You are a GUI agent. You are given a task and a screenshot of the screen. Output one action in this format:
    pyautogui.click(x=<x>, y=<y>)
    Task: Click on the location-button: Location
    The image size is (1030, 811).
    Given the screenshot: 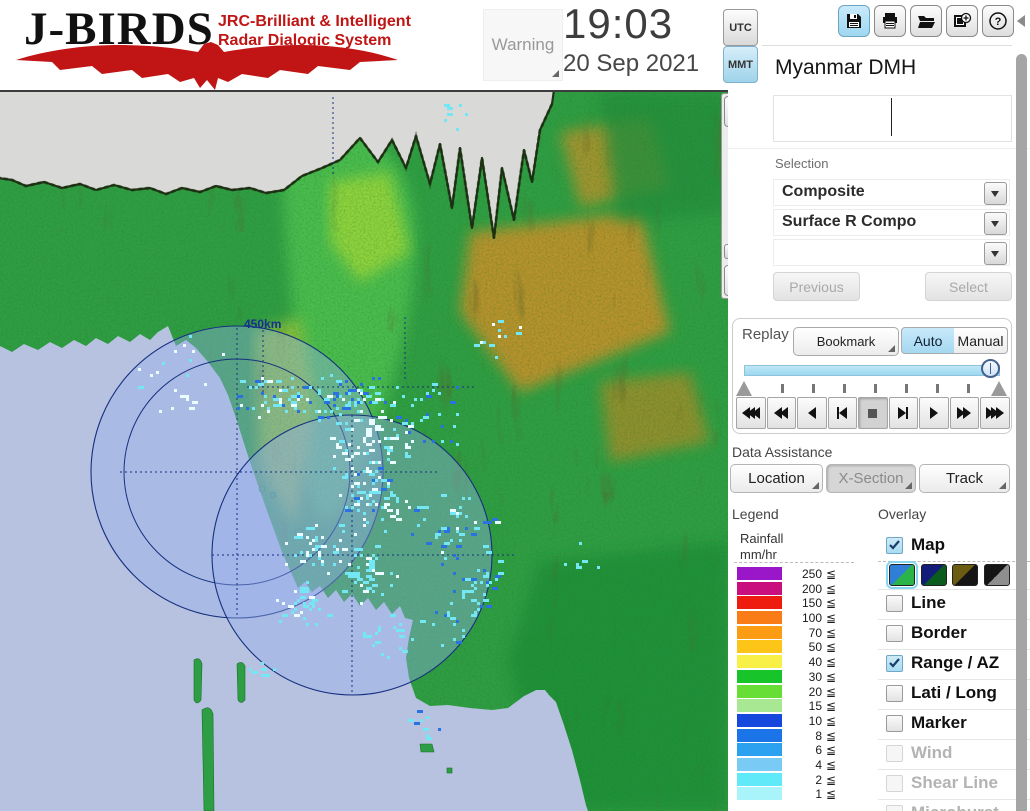 What is the action you would take?
    pyautogui.click(x=776, y=478)
    